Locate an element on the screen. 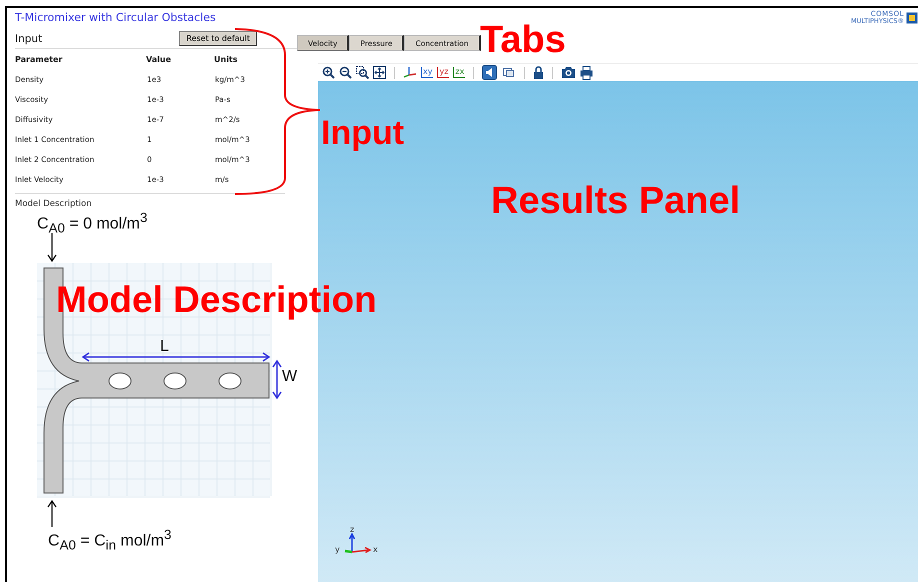 This screenshot has height=582, width=918. windows-icon is located at coordinates (508, 72).